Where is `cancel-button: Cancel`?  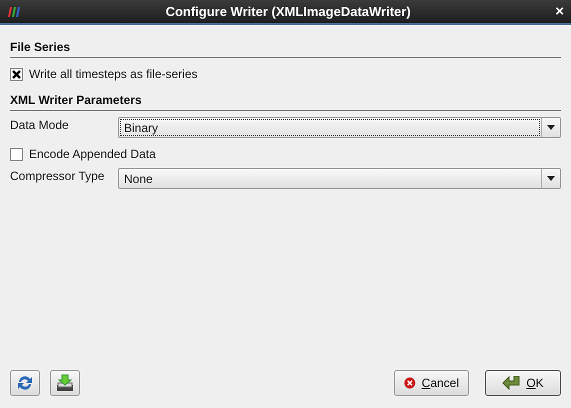
cancel-button: Cancel is located at coordinates (431, 383).